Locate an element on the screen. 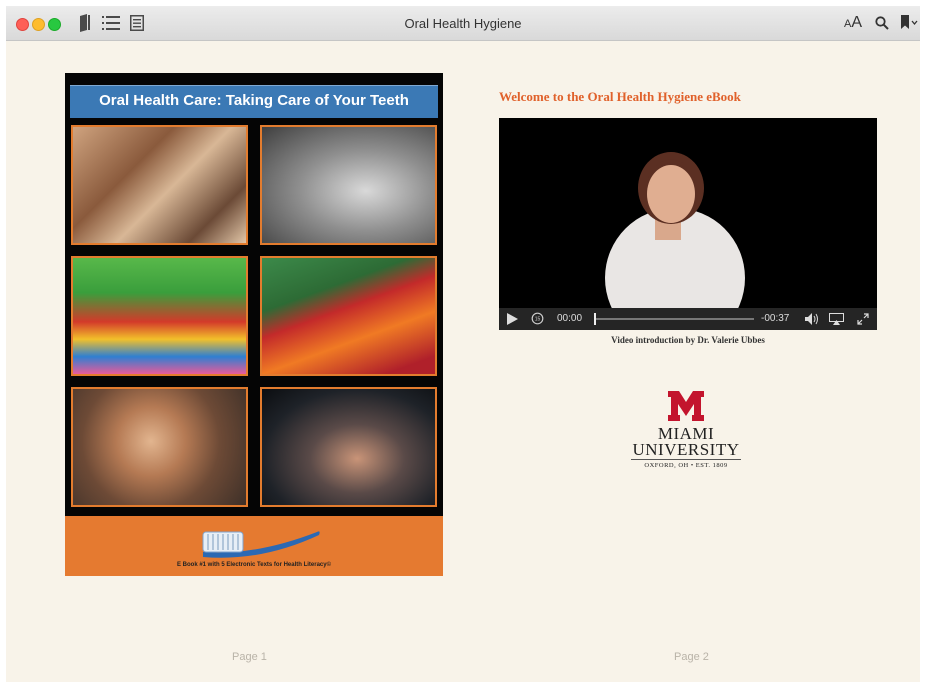 The height and width of the screenshot is (682, 926). page-number-right: Page 2 is located at coordinates (691, 657).